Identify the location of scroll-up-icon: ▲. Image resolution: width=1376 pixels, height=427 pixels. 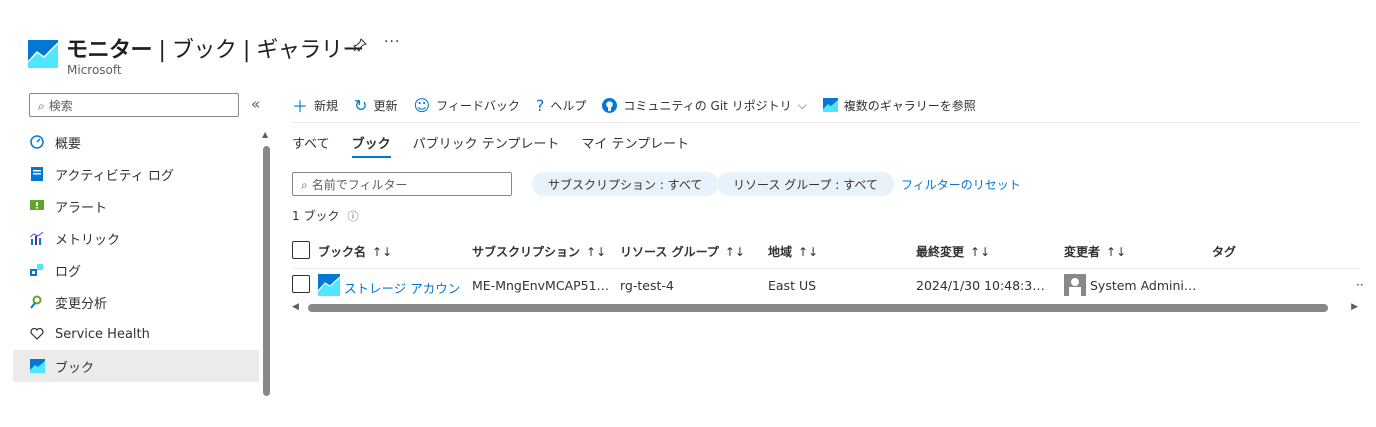
(265, 134).